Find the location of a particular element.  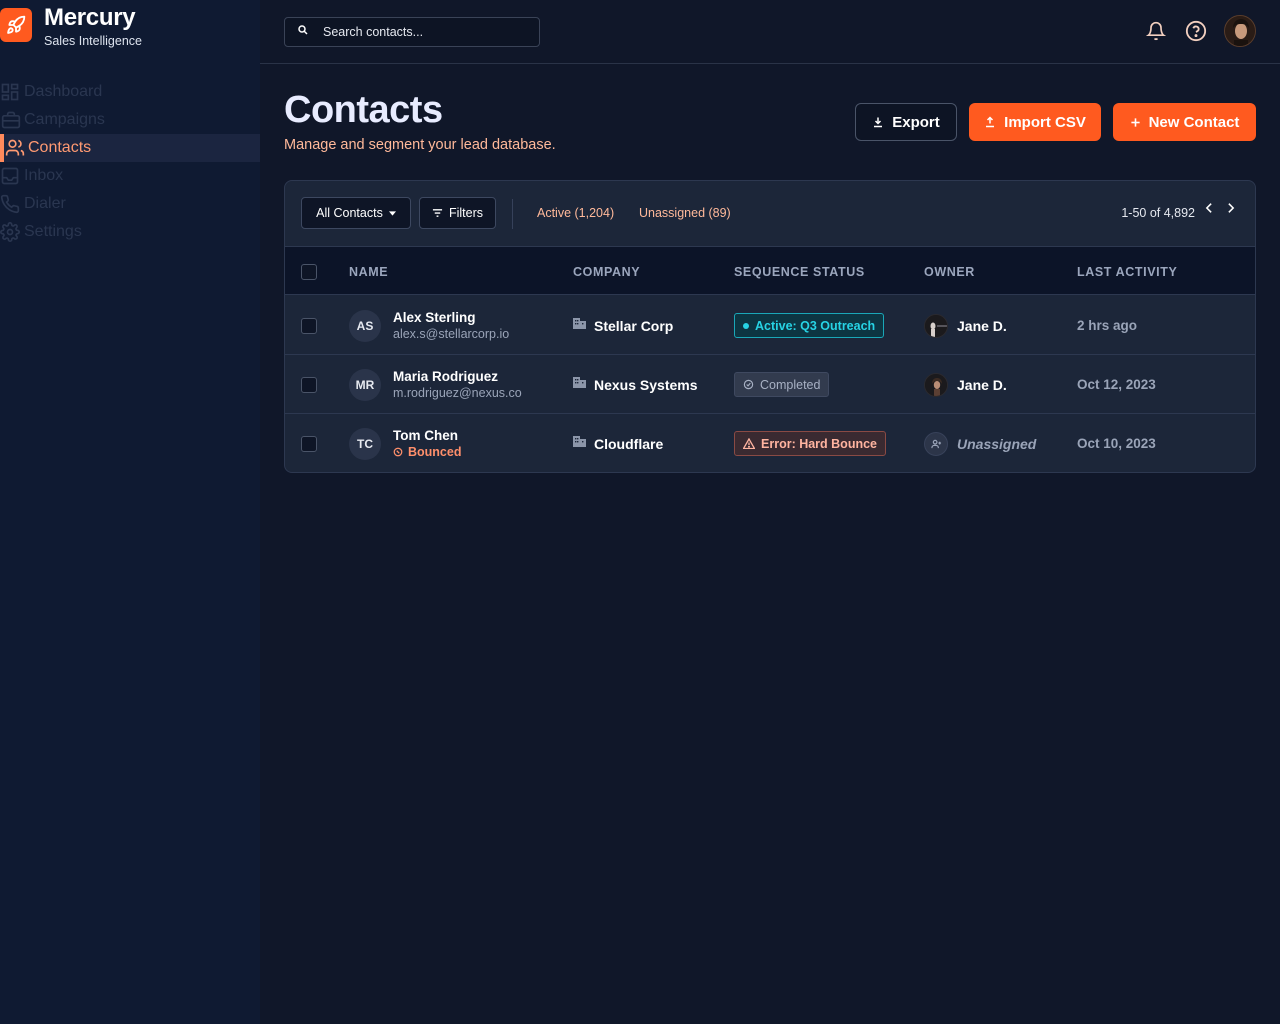

sidebar-item-campaigns: Campaigns is located at coordinates (130, 120).